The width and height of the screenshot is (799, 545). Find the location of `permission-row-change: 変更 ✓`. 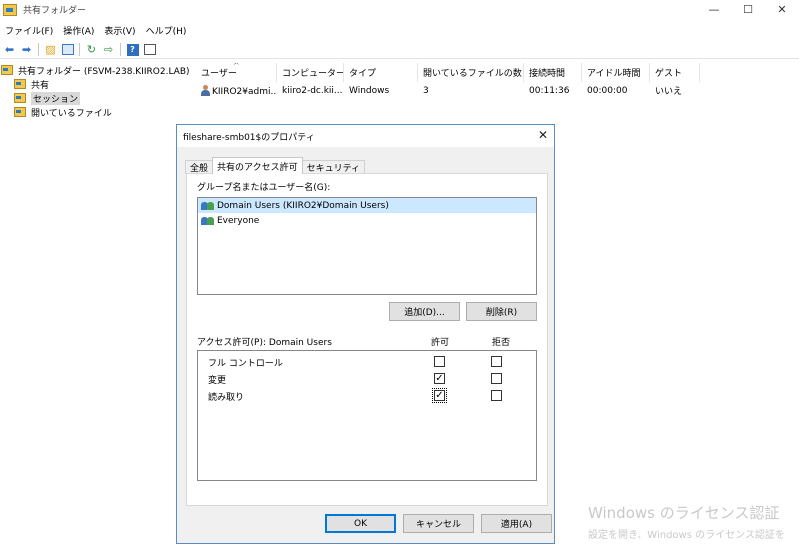

permission-row-change: 変更 ✓ is located at coordinates (367, 379).